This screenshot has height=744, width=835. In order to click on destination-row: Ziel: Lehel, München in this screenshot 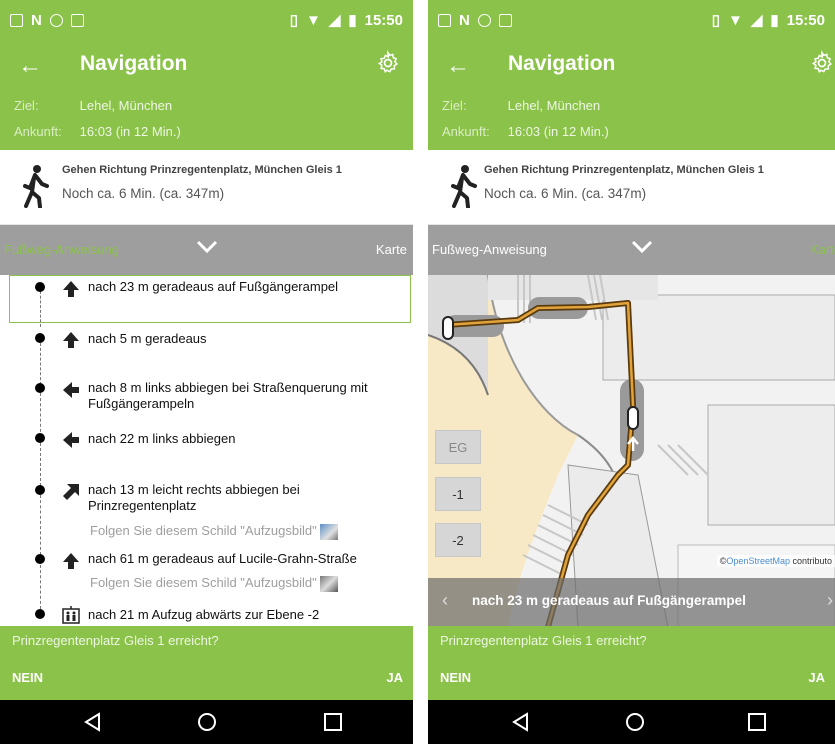, I will do `click(521, 105)`.